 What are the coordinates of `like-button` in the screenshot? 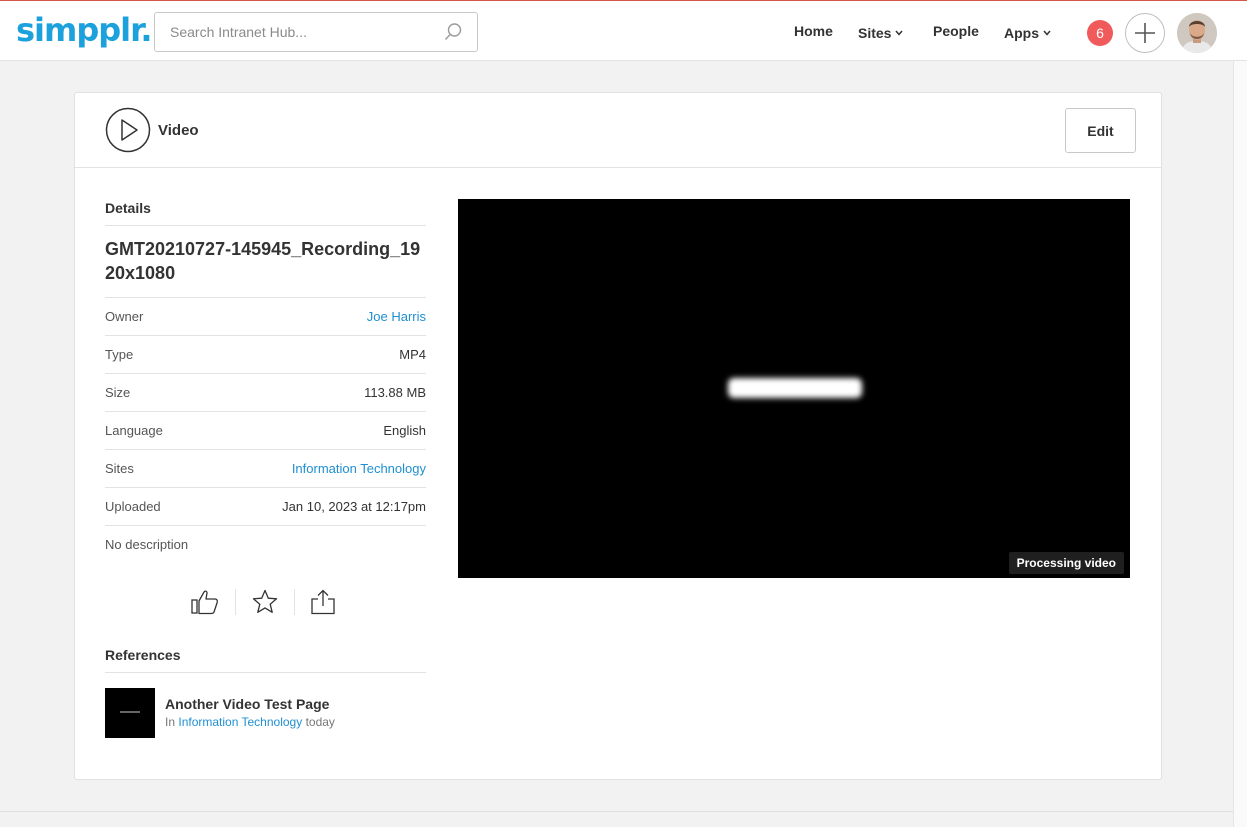 It's located at (205, 602).